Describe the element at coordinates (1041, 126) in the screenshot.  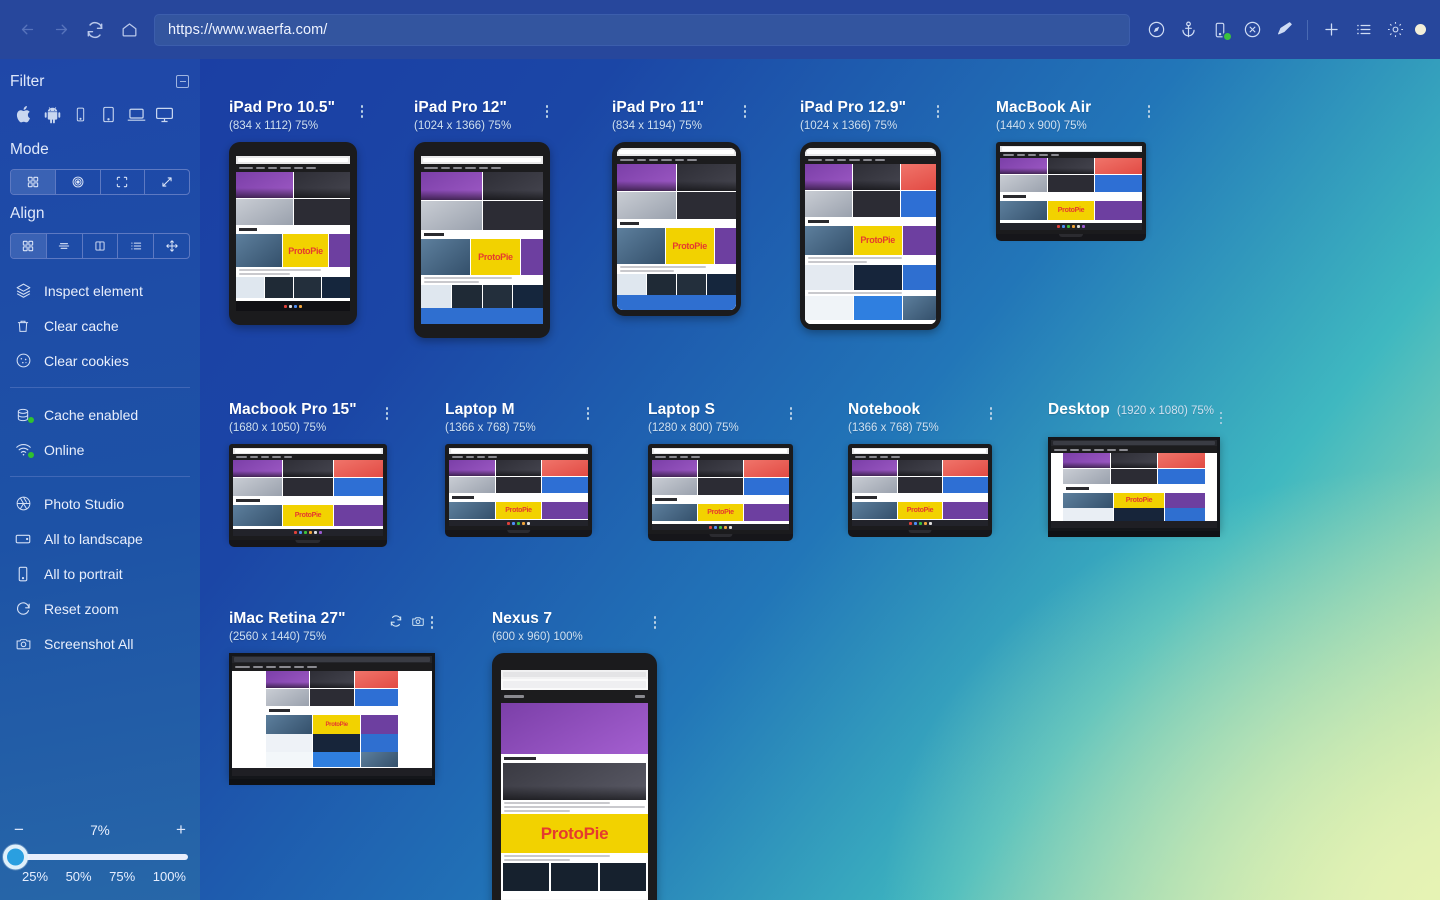
I see `device-spec: (1440 x 900) 75%` at that location.